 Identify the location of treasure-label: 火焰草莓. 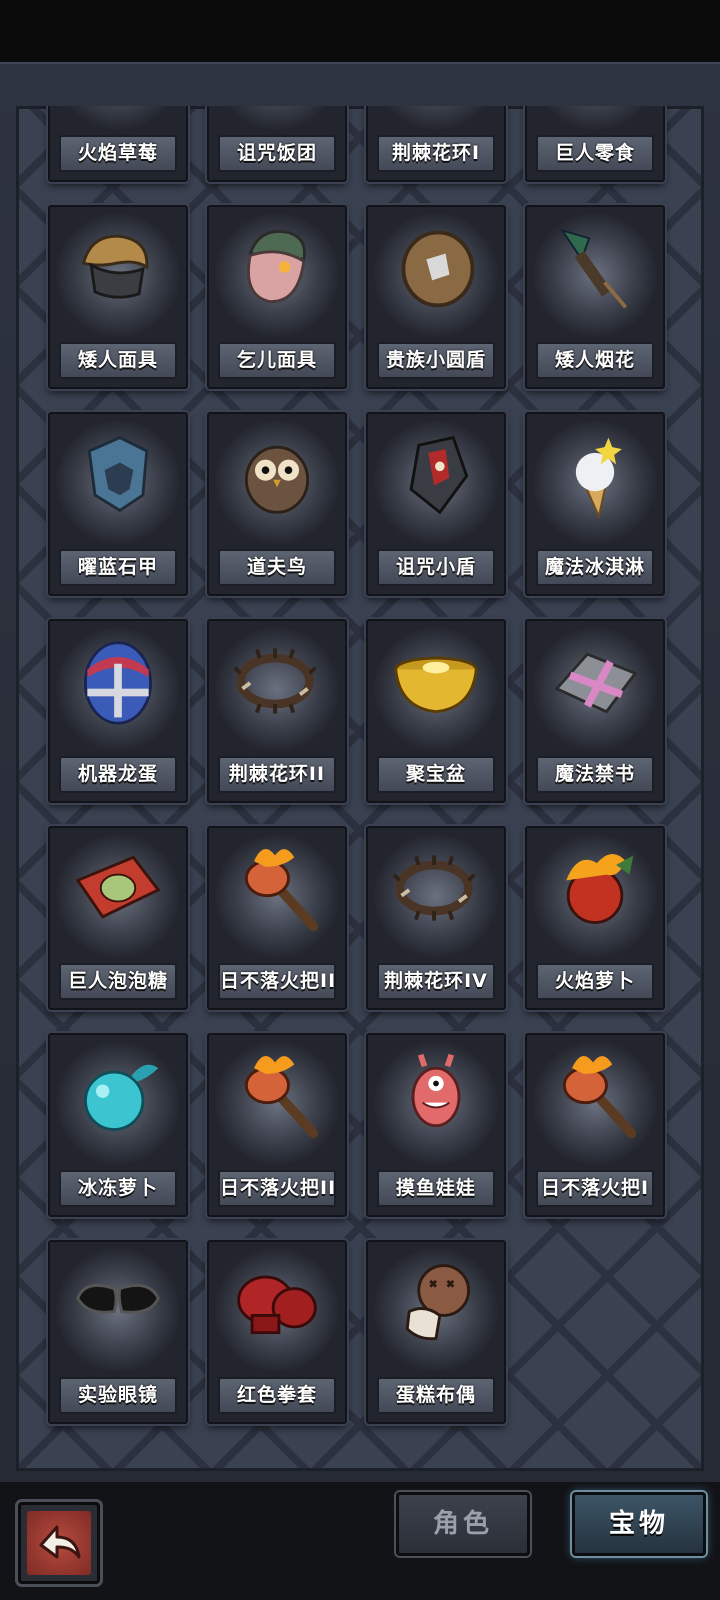
(118, 153).